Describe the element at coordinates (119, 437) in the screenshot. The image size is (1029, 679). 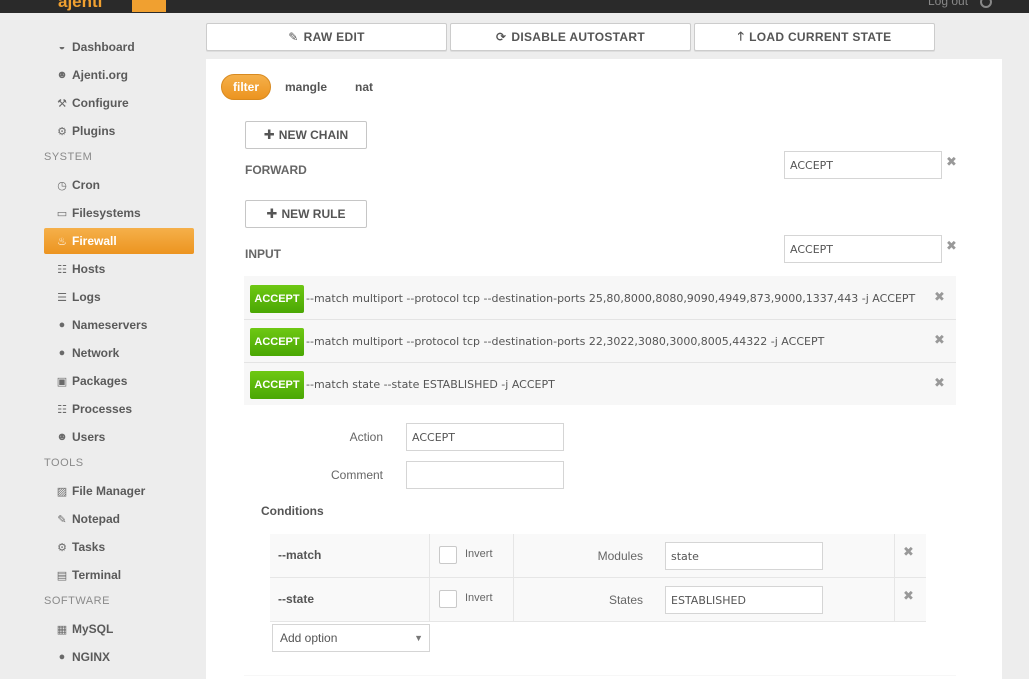
I see `sidebar-item-users: ☻ Users` at that location.